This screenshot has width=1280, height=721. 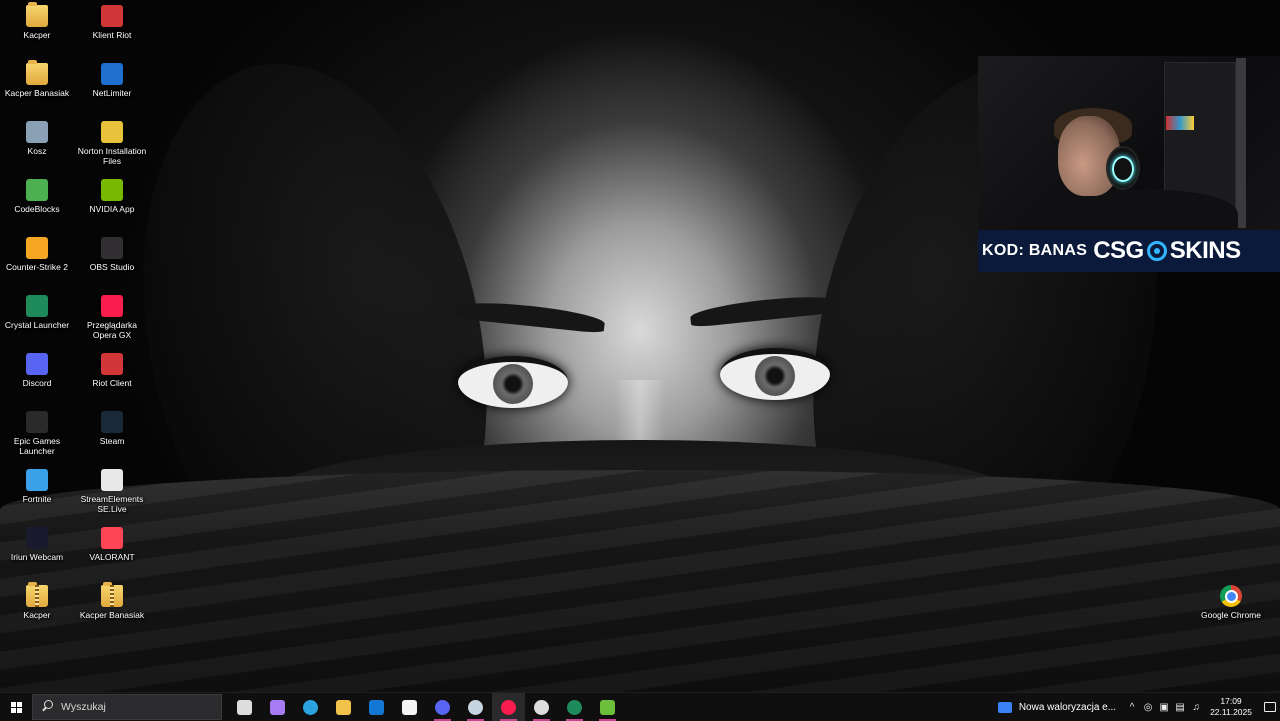 What do you see at coordinates (513, 382) in the screenshot?
I see `wallpaper-eye-left` at bounding box center [513, 382].